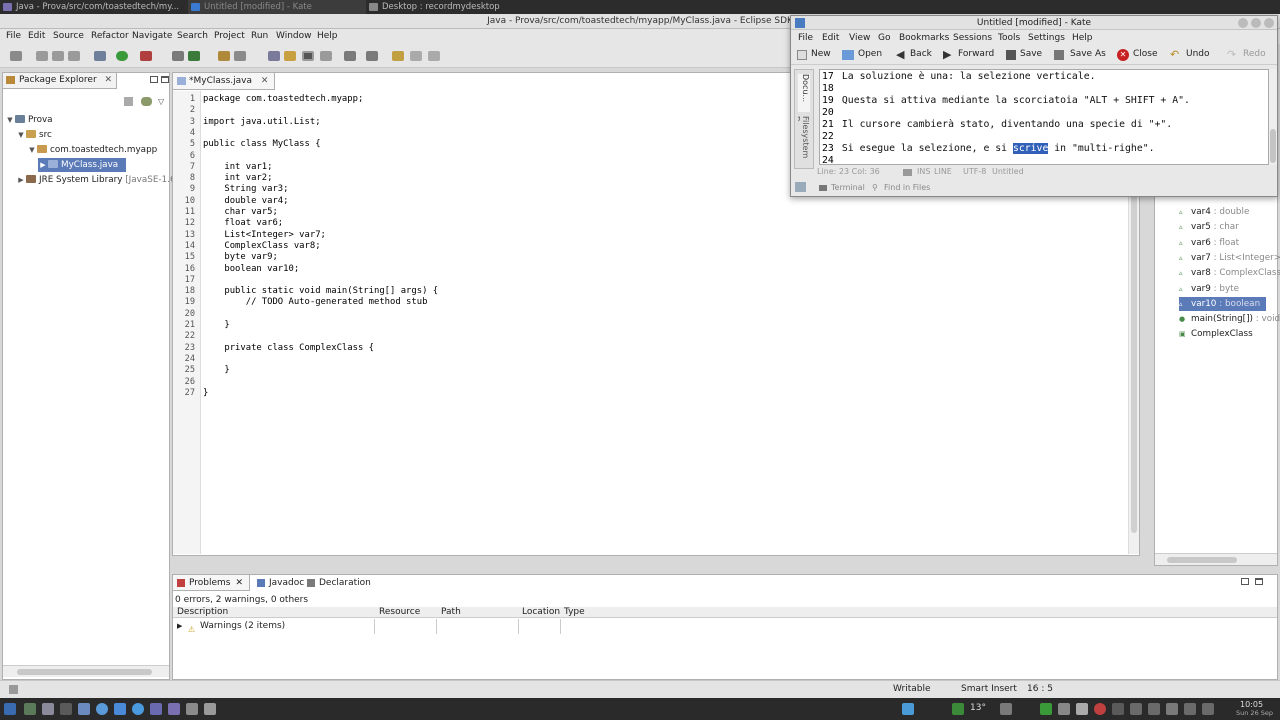 The width and height of the screenshot is (1280, 720). What do you see at coordinates (1024, 54) in the screenshot?
I see `kate-save-button: Save` at bounding box center [1024, 54].